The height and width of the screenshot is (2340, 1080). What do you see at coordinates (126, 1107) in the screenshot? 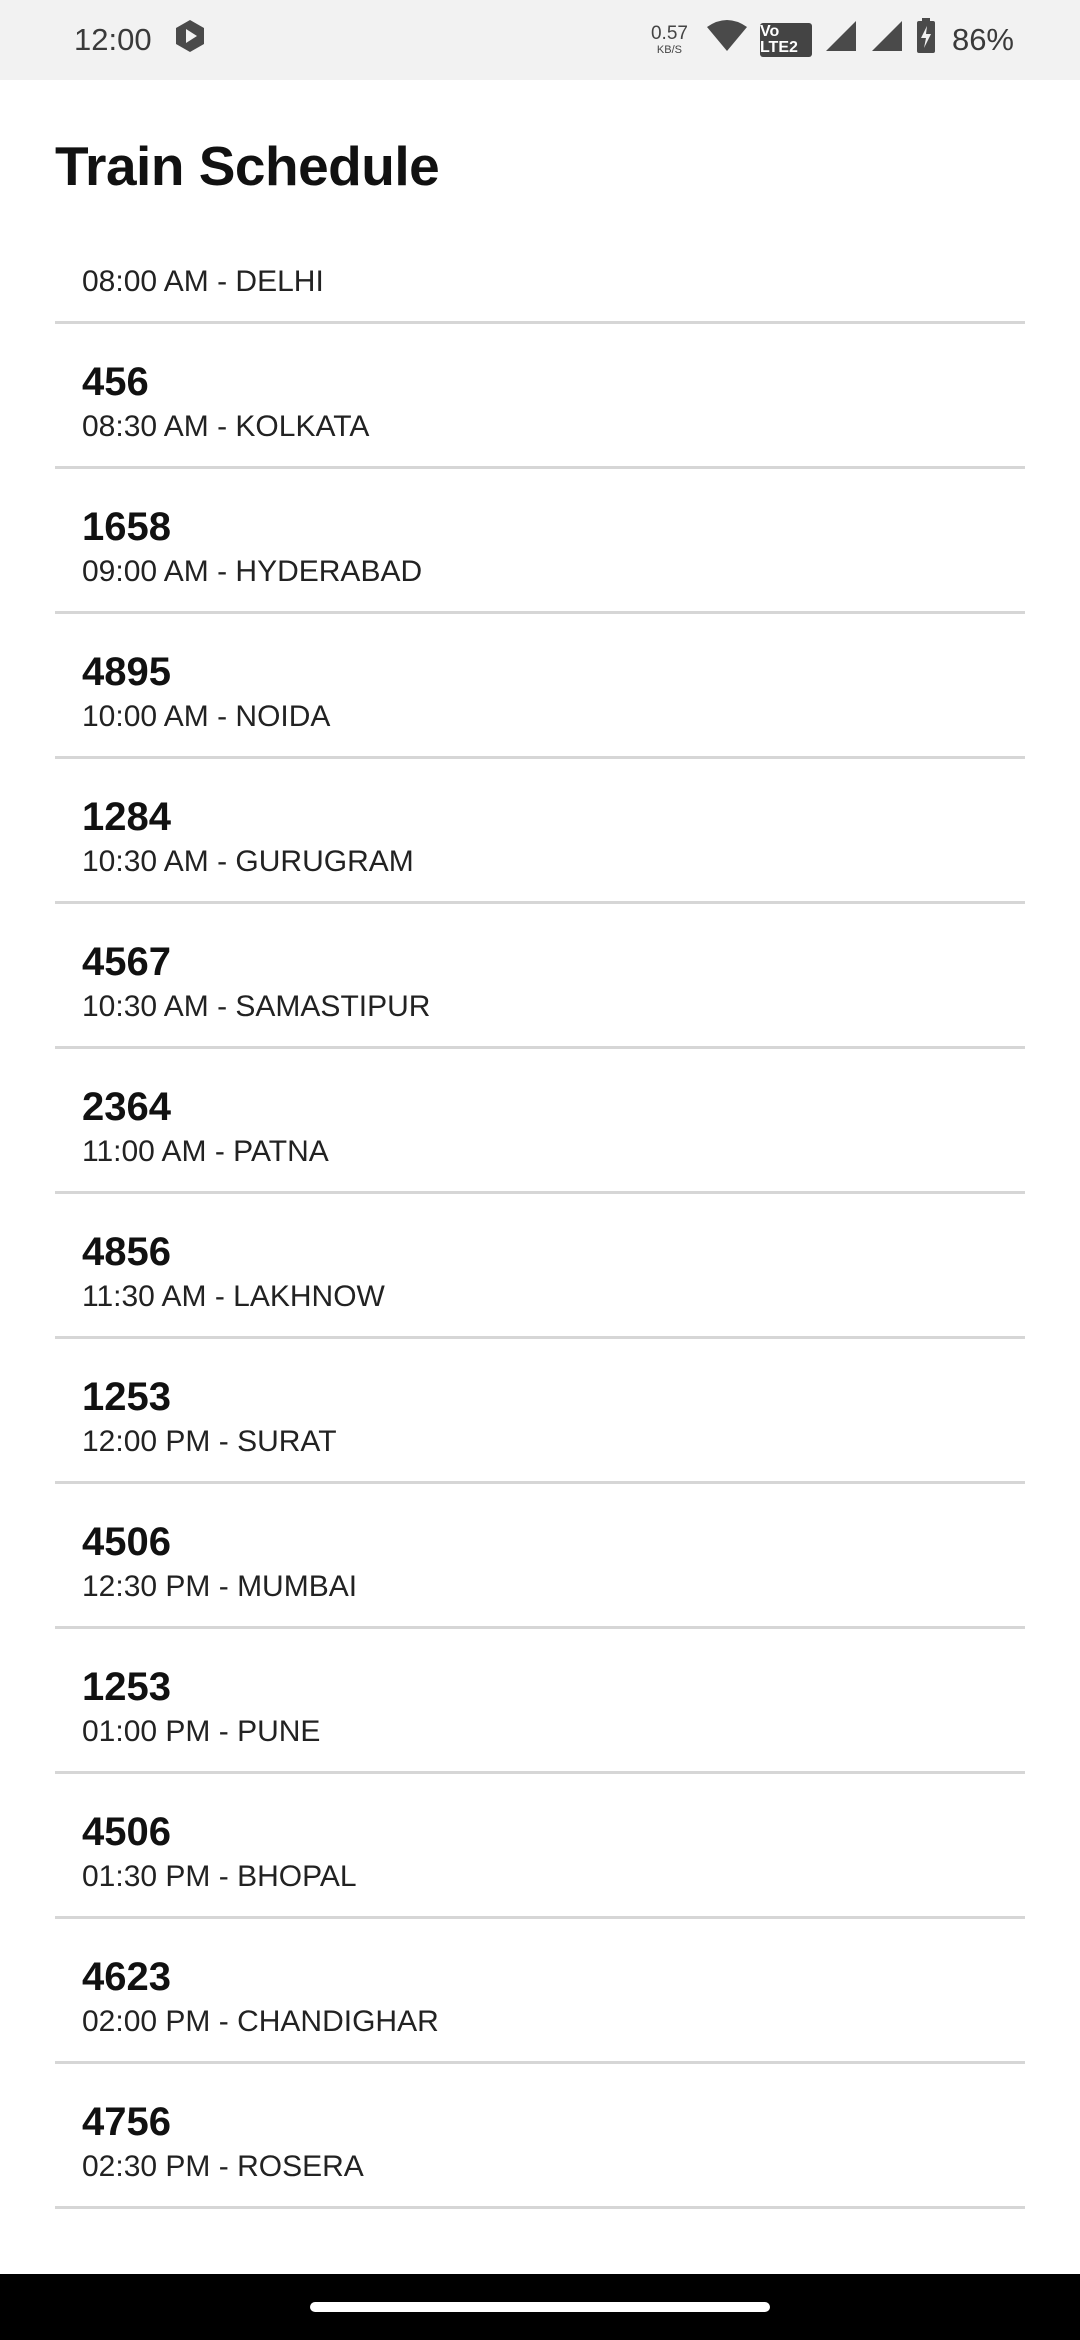
I see `train-number: 2364` at bounding box center [126, 1107].